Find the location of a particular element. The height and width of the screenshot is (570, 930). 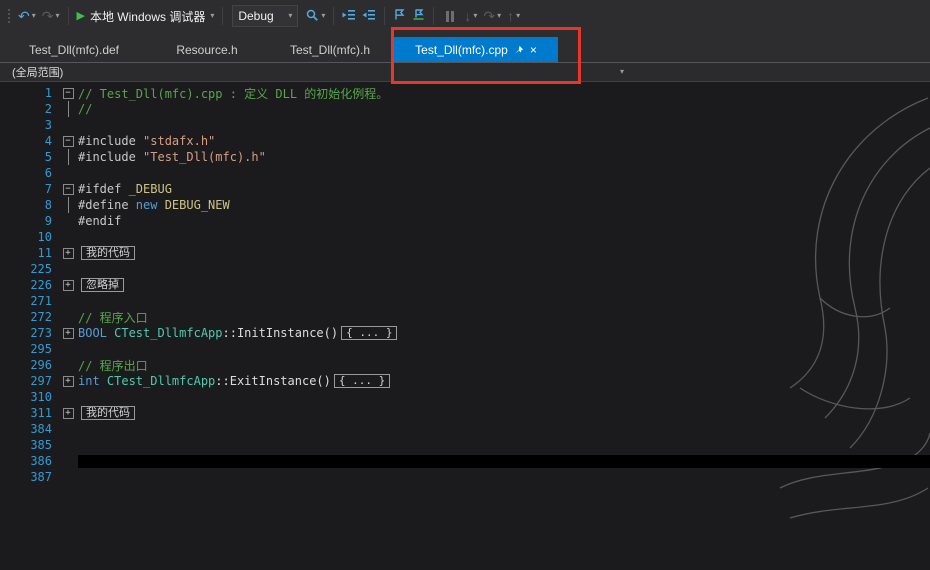

code-line: 296 // 程序出口 is located at coordinates (465, 365).